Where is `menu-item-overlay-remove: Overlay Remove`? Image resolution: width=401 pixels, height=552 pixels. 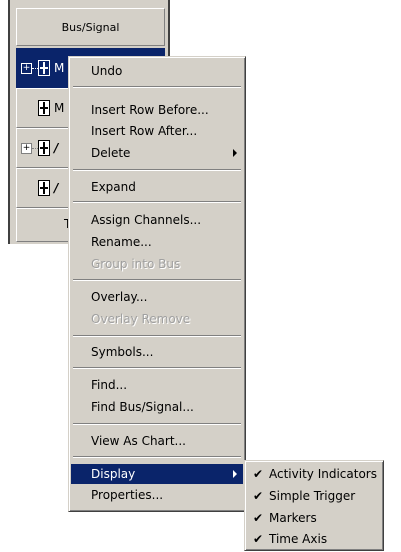
menu-item-overlay-remove: Overlay Remove is located at coordinates (141, 319).